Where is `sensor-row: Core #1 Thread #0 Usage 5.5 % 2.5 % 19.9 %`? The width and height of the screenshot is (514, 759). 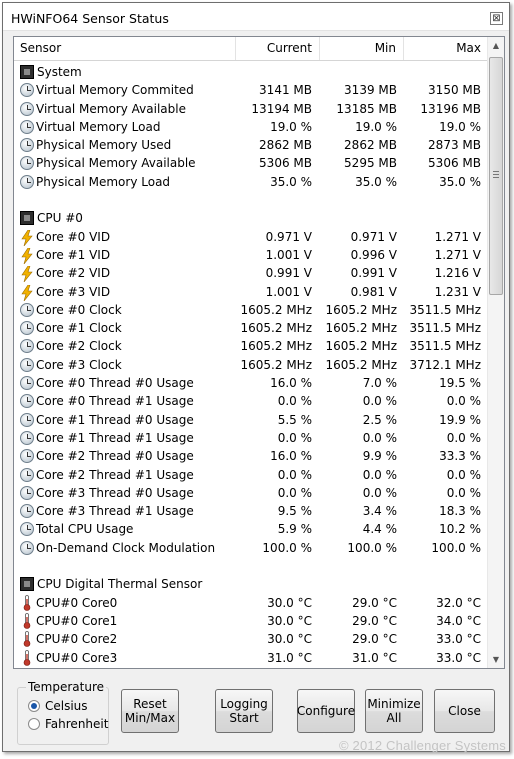 sensor-row: Core #1 Thread #0 Usage 5.5 % 2.5 % 19.9 % is located at coordinates (251, 420).